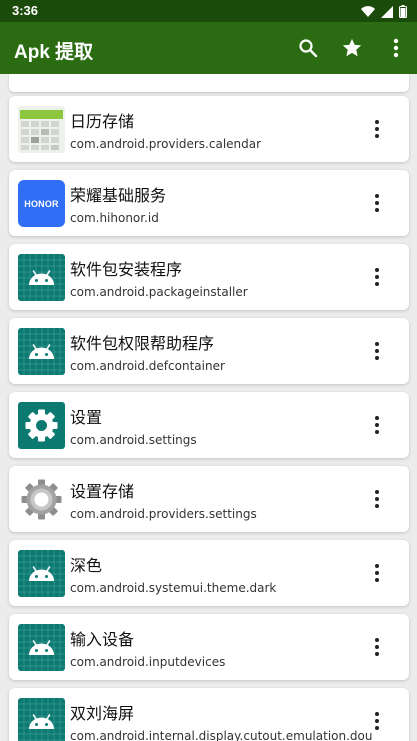  I want to click on app-label: 荣耀基础服务, so click(118, 195).